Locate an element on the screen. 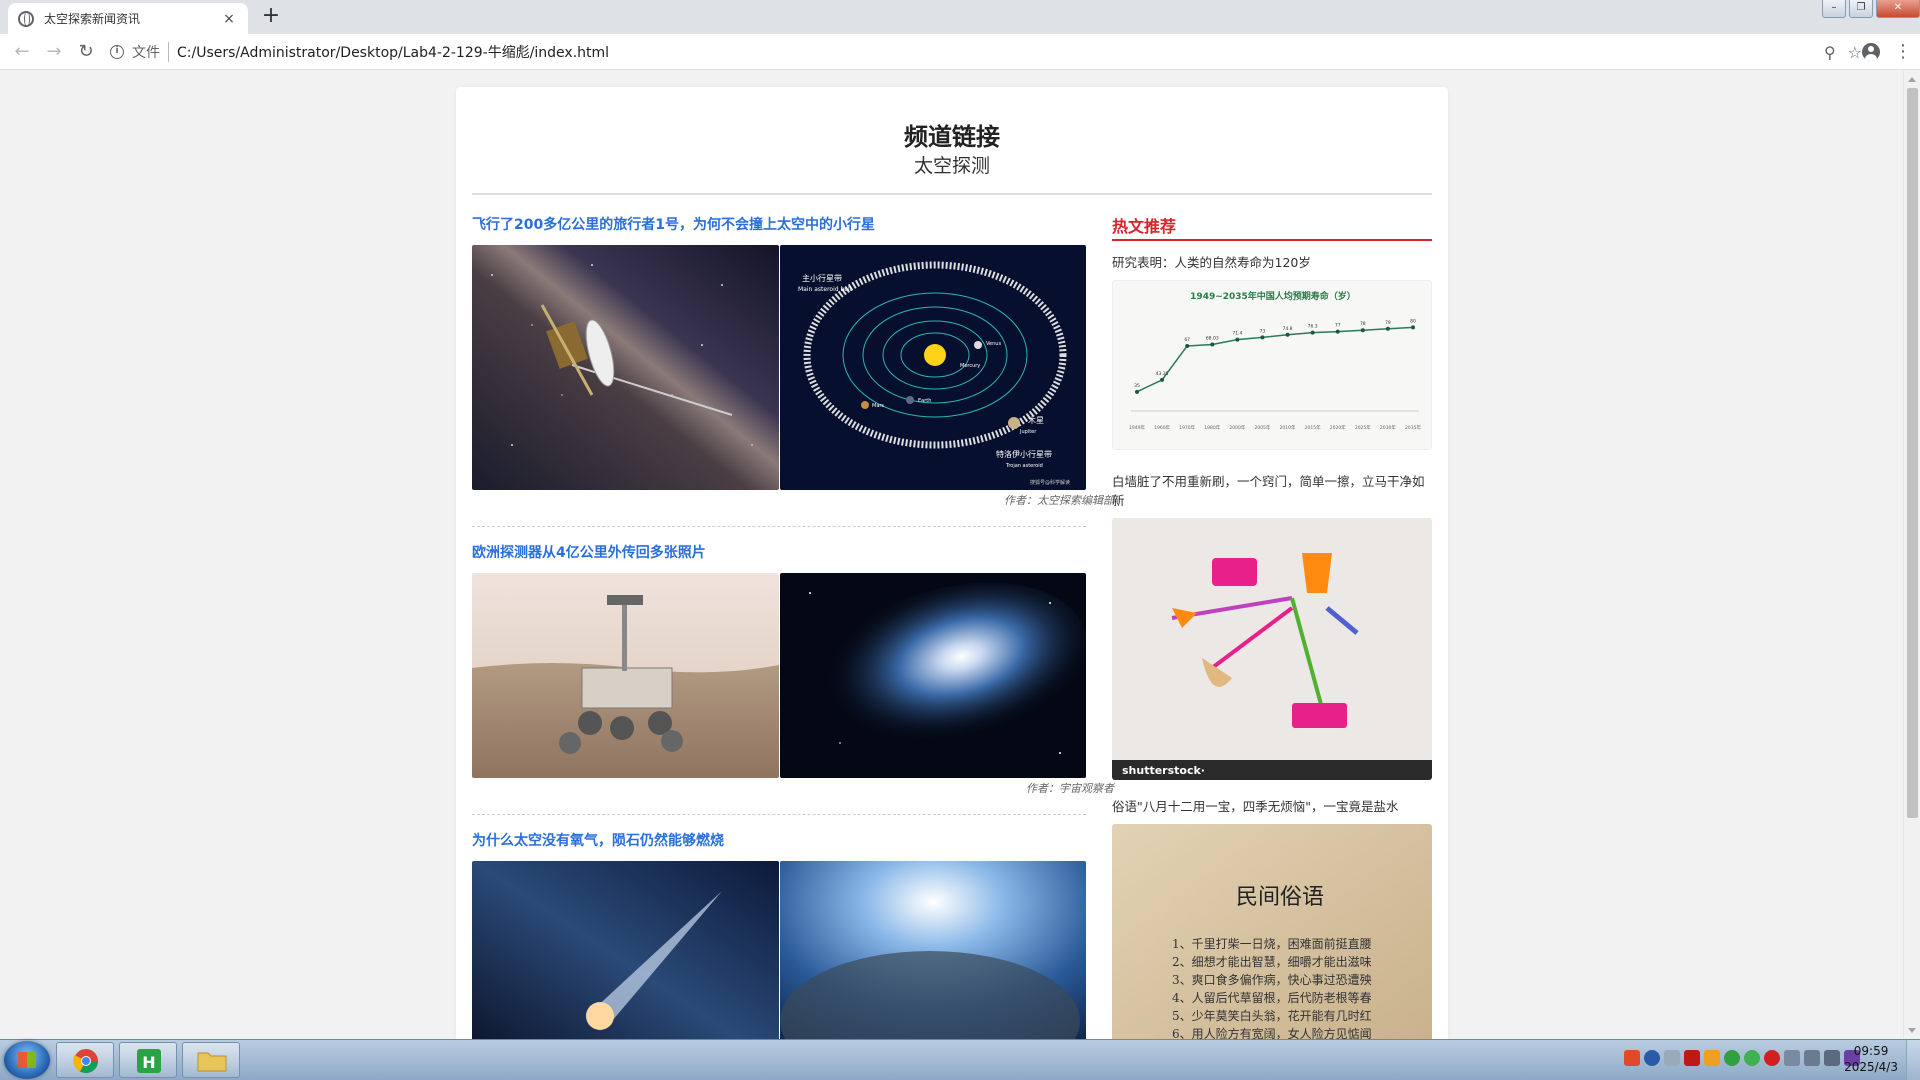 The height and width of the screenshot is (1080, 1920). chart-data-label: 35 is located at coordinates (1137, 386).